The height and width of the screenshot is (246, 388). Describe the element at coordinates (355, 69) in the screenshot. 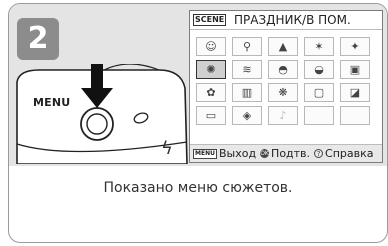

I see `night-landscape-icon: ▣` at that location.